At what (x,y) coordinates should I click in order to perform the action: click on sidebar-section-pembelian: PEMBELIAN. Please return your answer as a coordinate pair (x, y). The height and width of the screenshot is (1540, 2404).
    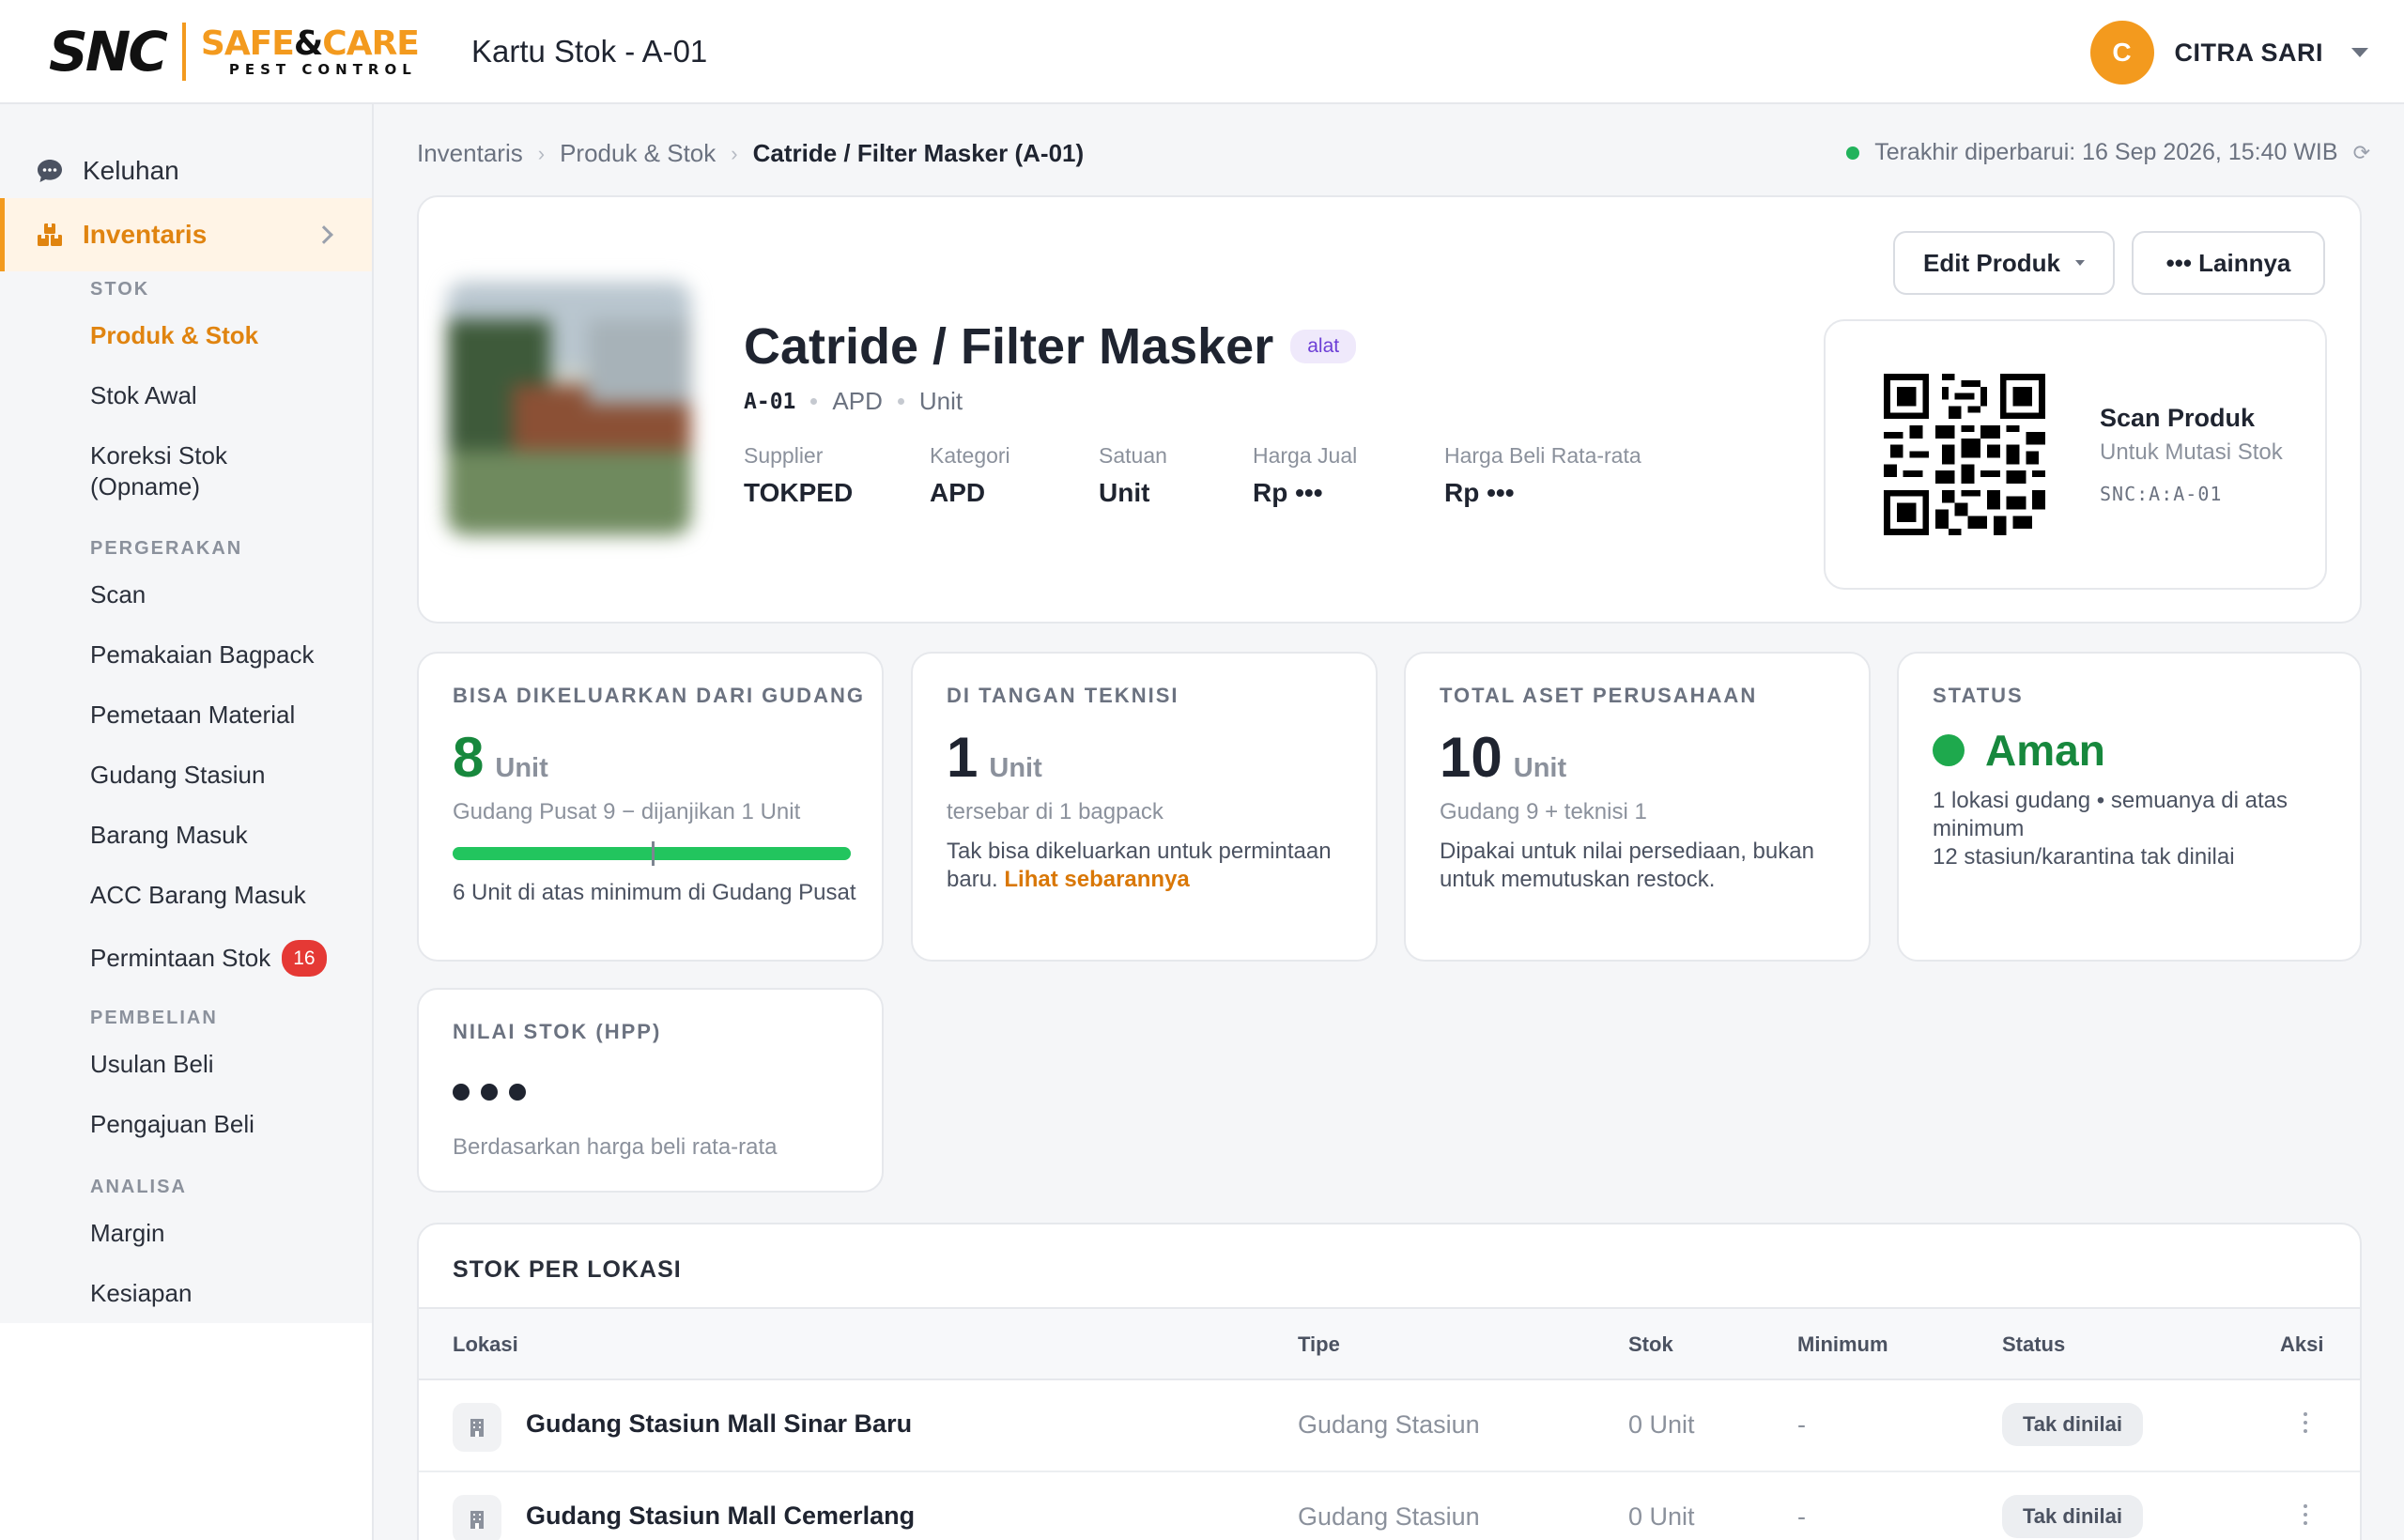
    Looking at the image, I should click on (154, 1018).